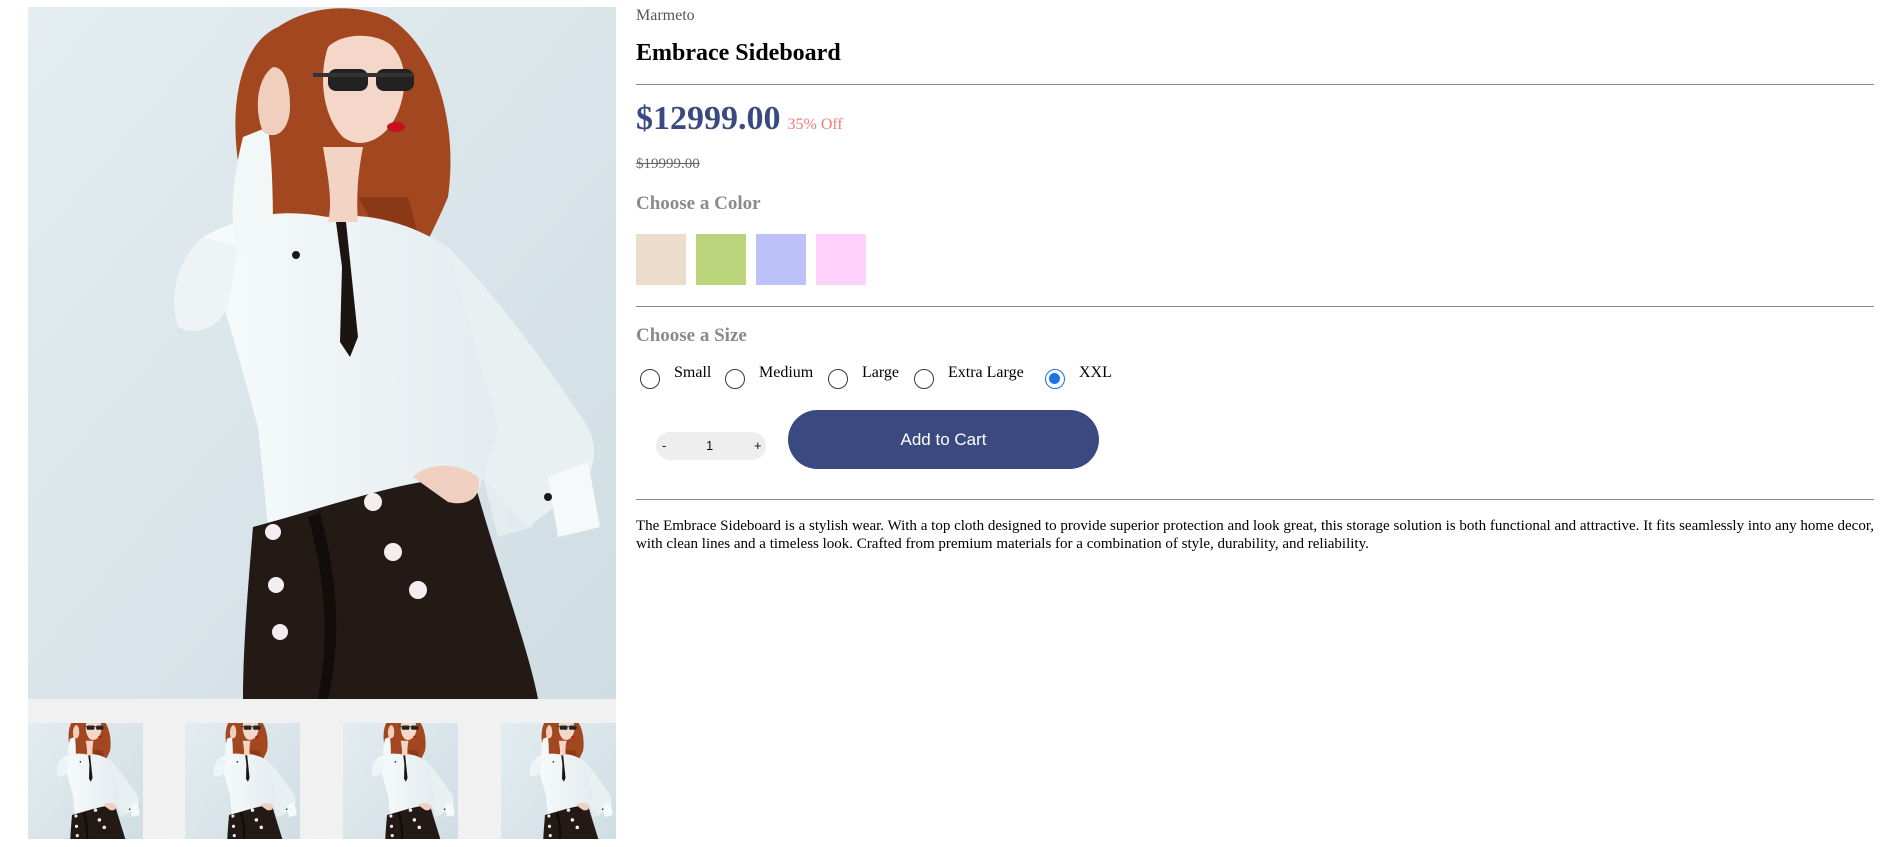  Describe the element at coordinates (665, 15) in the screenshot. I see `vendor-name: Marmeto` at that location.